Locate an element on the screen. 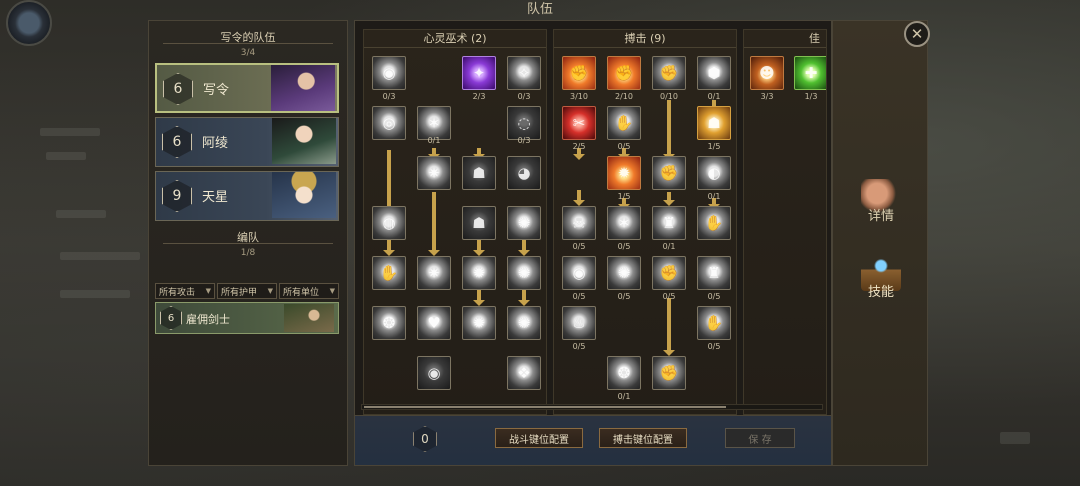  skill-mind-12: ✺ is located at coordinates (524, 223).